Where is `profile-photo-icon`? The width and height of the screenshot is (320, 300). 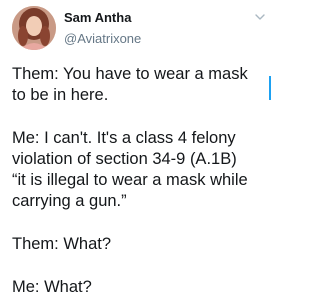
profile-photo-icon is located at coordinates (34, 28).